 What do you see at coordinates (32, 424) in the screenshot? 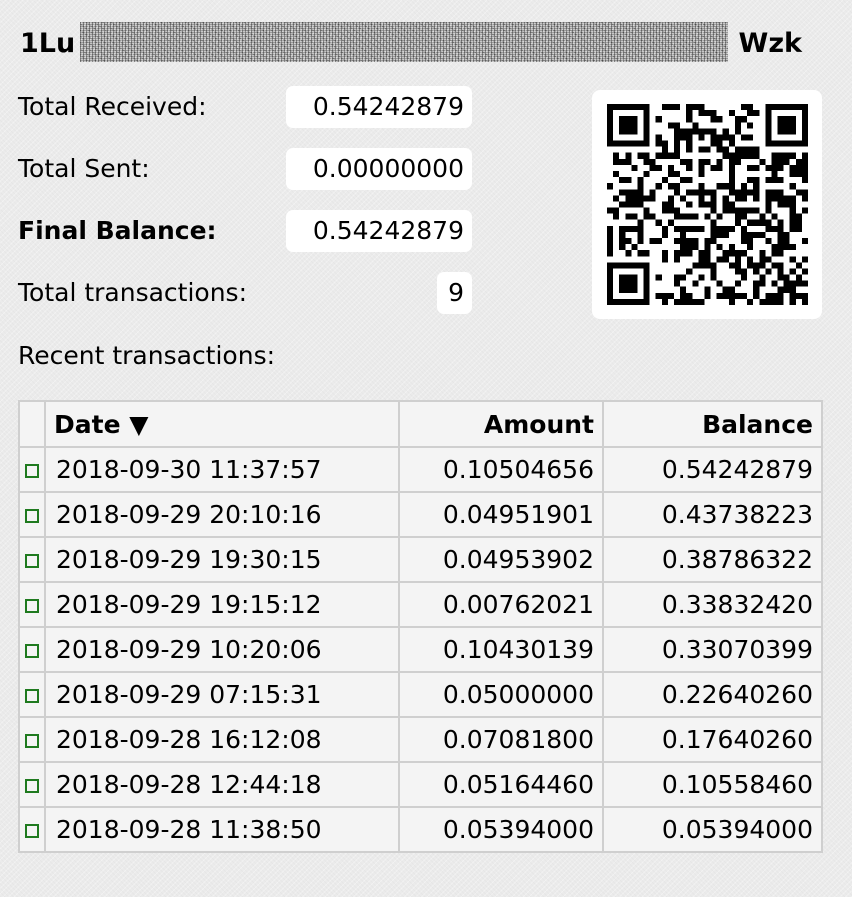
I see `header-icon-column` at bounding box center [32, 424].